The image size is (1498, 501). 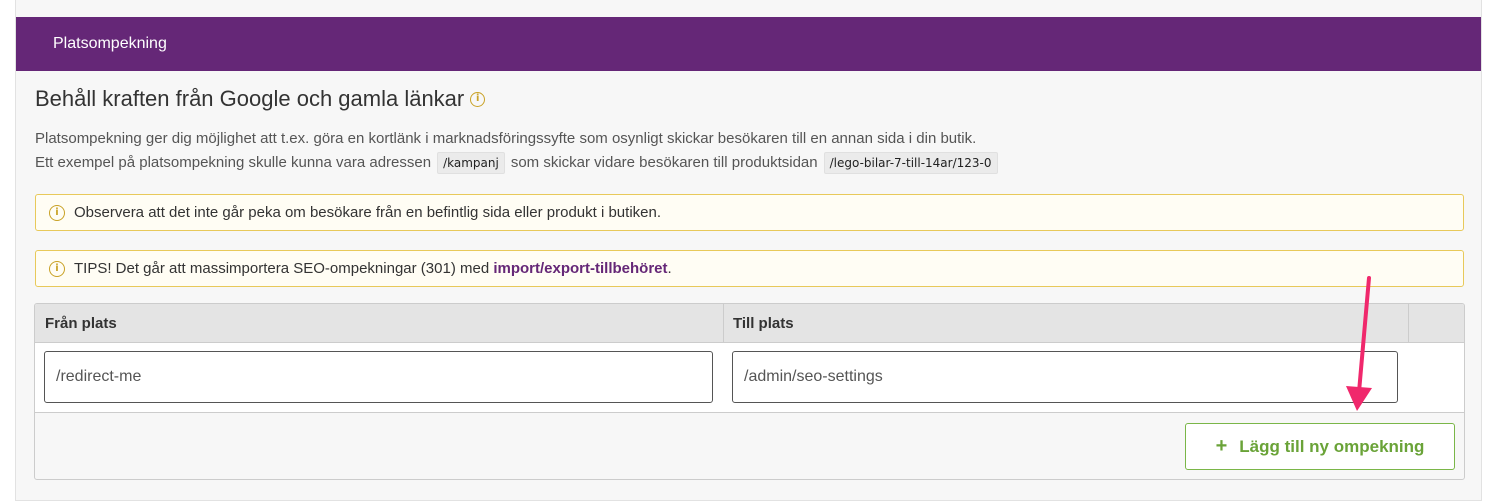 I want to click on add-redirect-button: + Lägg till ny ompekning, so click(x=1320, y=446).